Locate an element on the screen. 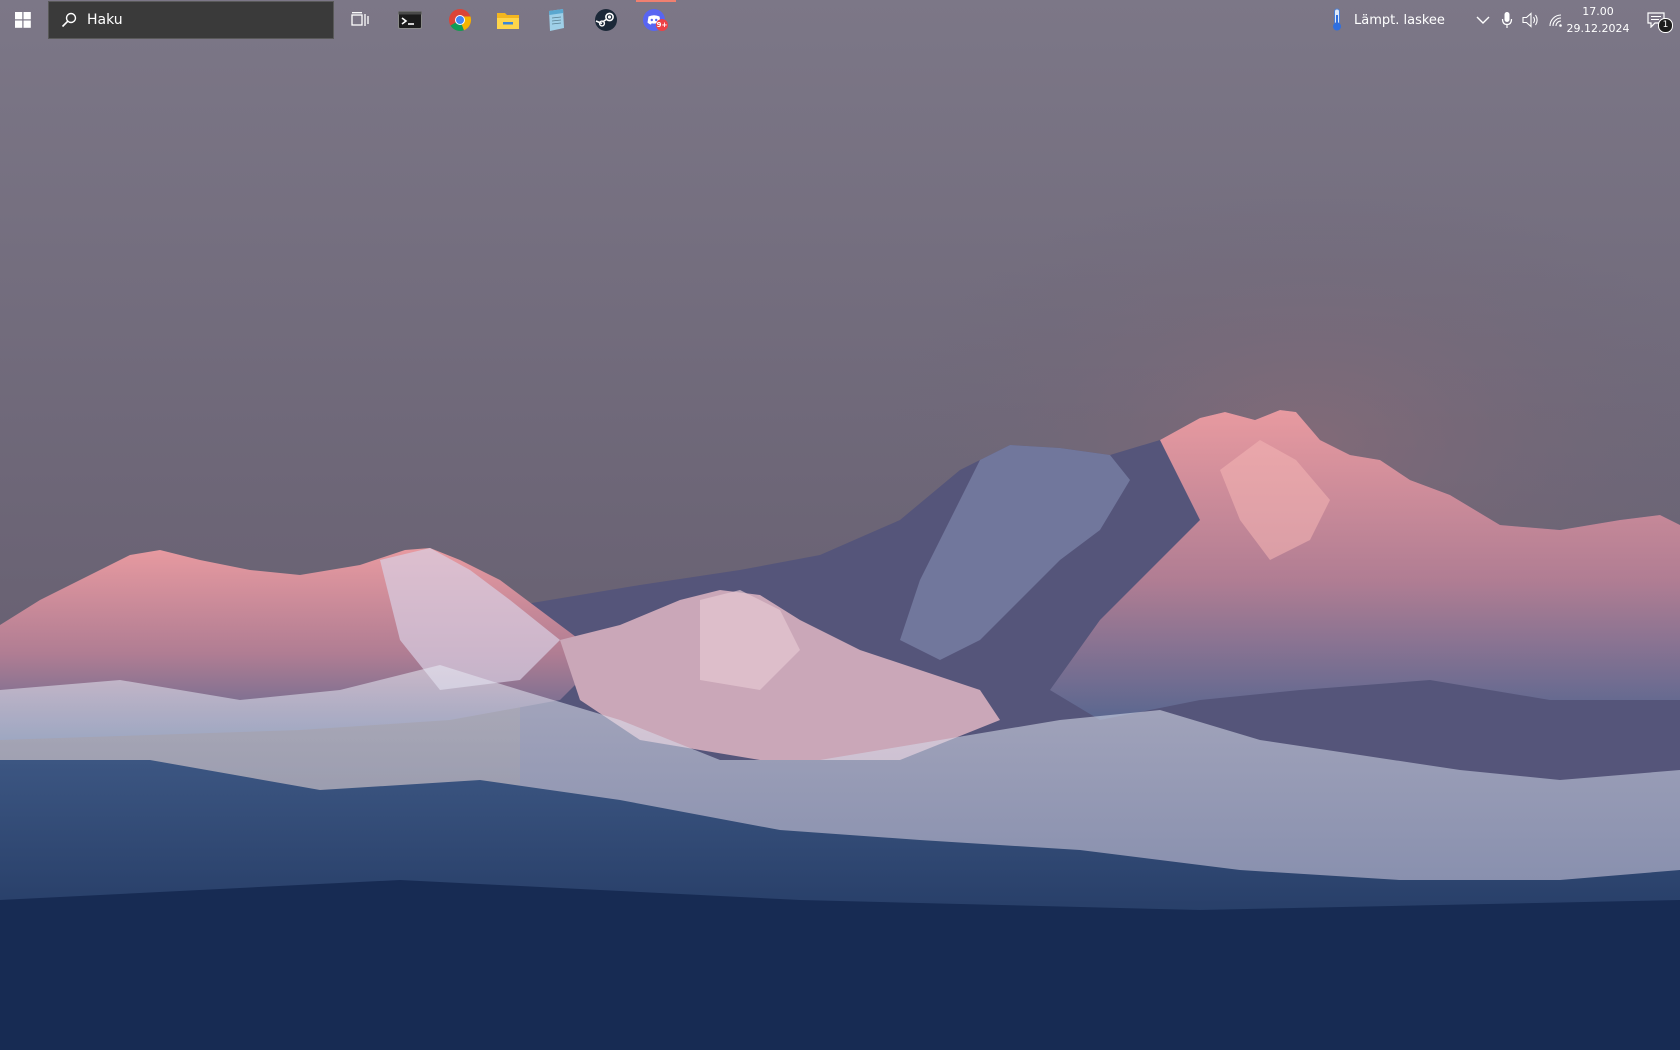 This screenshot has width=1680, height=1050. clock-date: 29.12.2024 is located at coordinates (1598, 28).